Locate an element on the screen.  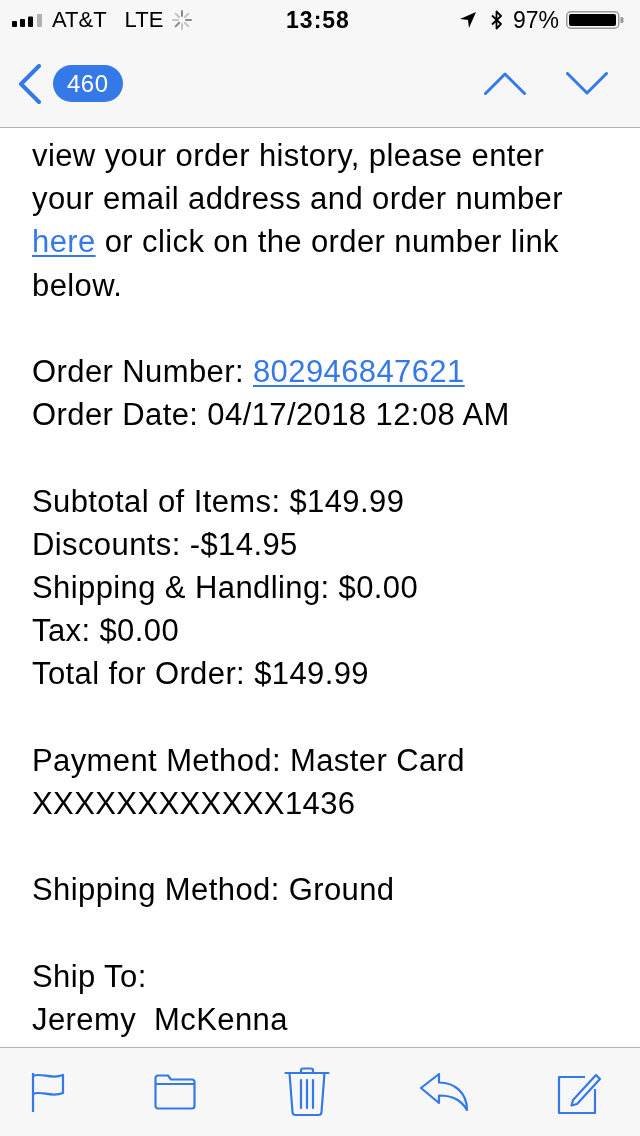
carrier-name: AT&T is located at coordinates (79, 20).